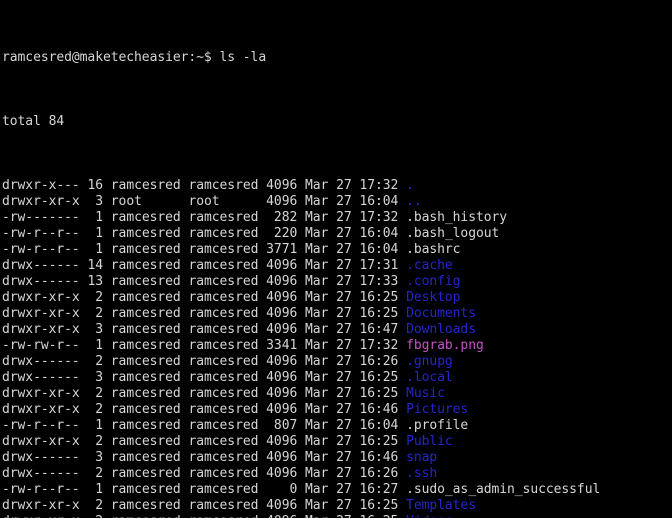 The image size is (672, 518). Describe the element at coordinates (95, 473) in the screenshot. I see `entry-links: 2` at that location.